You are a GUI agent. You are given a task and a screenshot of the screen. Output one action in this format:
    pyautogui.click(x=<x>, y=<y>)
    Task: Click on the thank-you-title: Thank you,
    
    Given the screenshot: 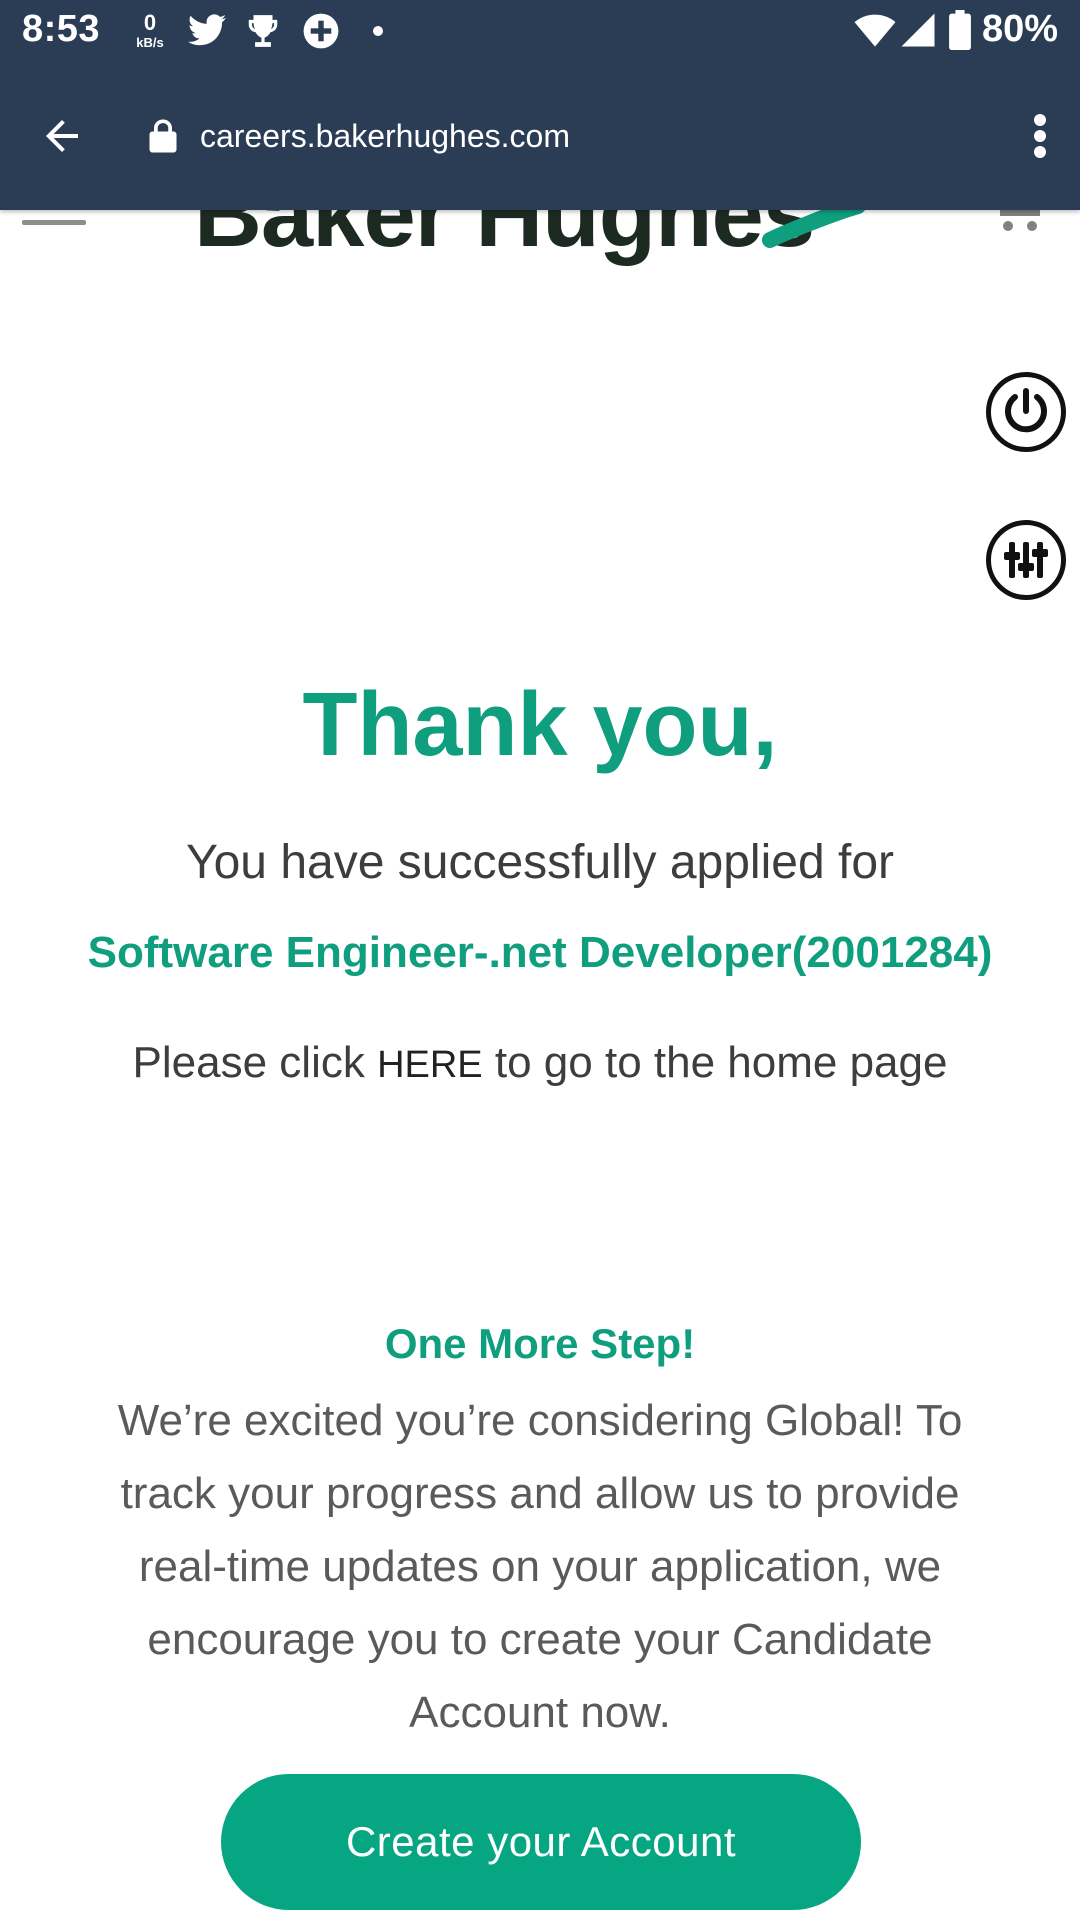 What is the action you would take?
    pyautogui.click(x=540, y=725)
    